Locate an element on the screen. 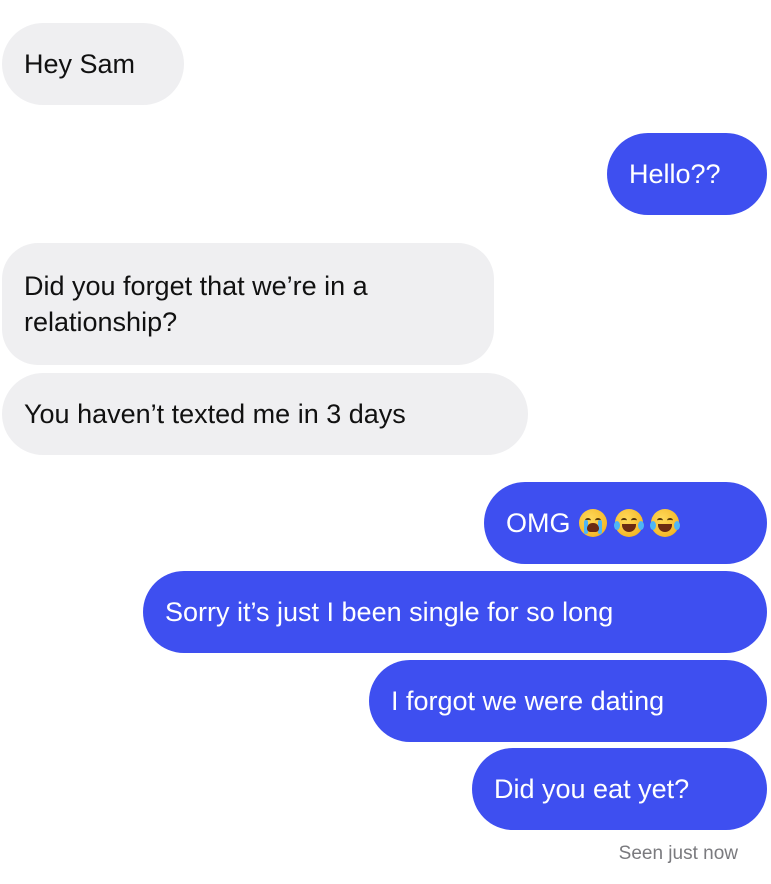 The image size is (771, 884). message-text: Did you eat yet? is located at coordinates (592, 789).